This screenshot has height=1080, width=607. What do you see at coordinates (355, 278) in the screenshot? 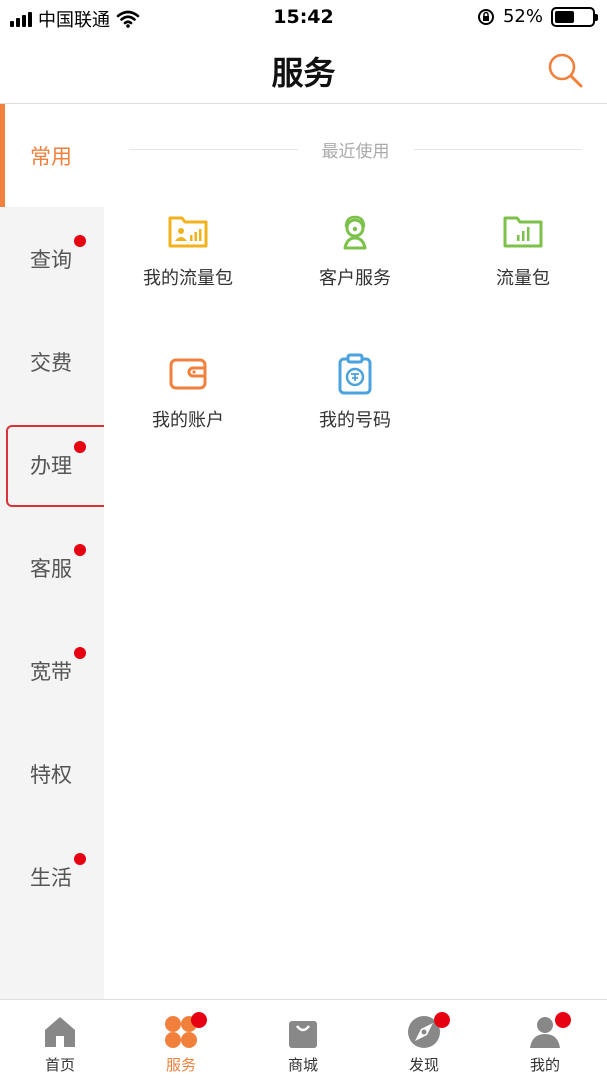
I see `grid-item-label: 客户服务` at bounding box center [355, 278].